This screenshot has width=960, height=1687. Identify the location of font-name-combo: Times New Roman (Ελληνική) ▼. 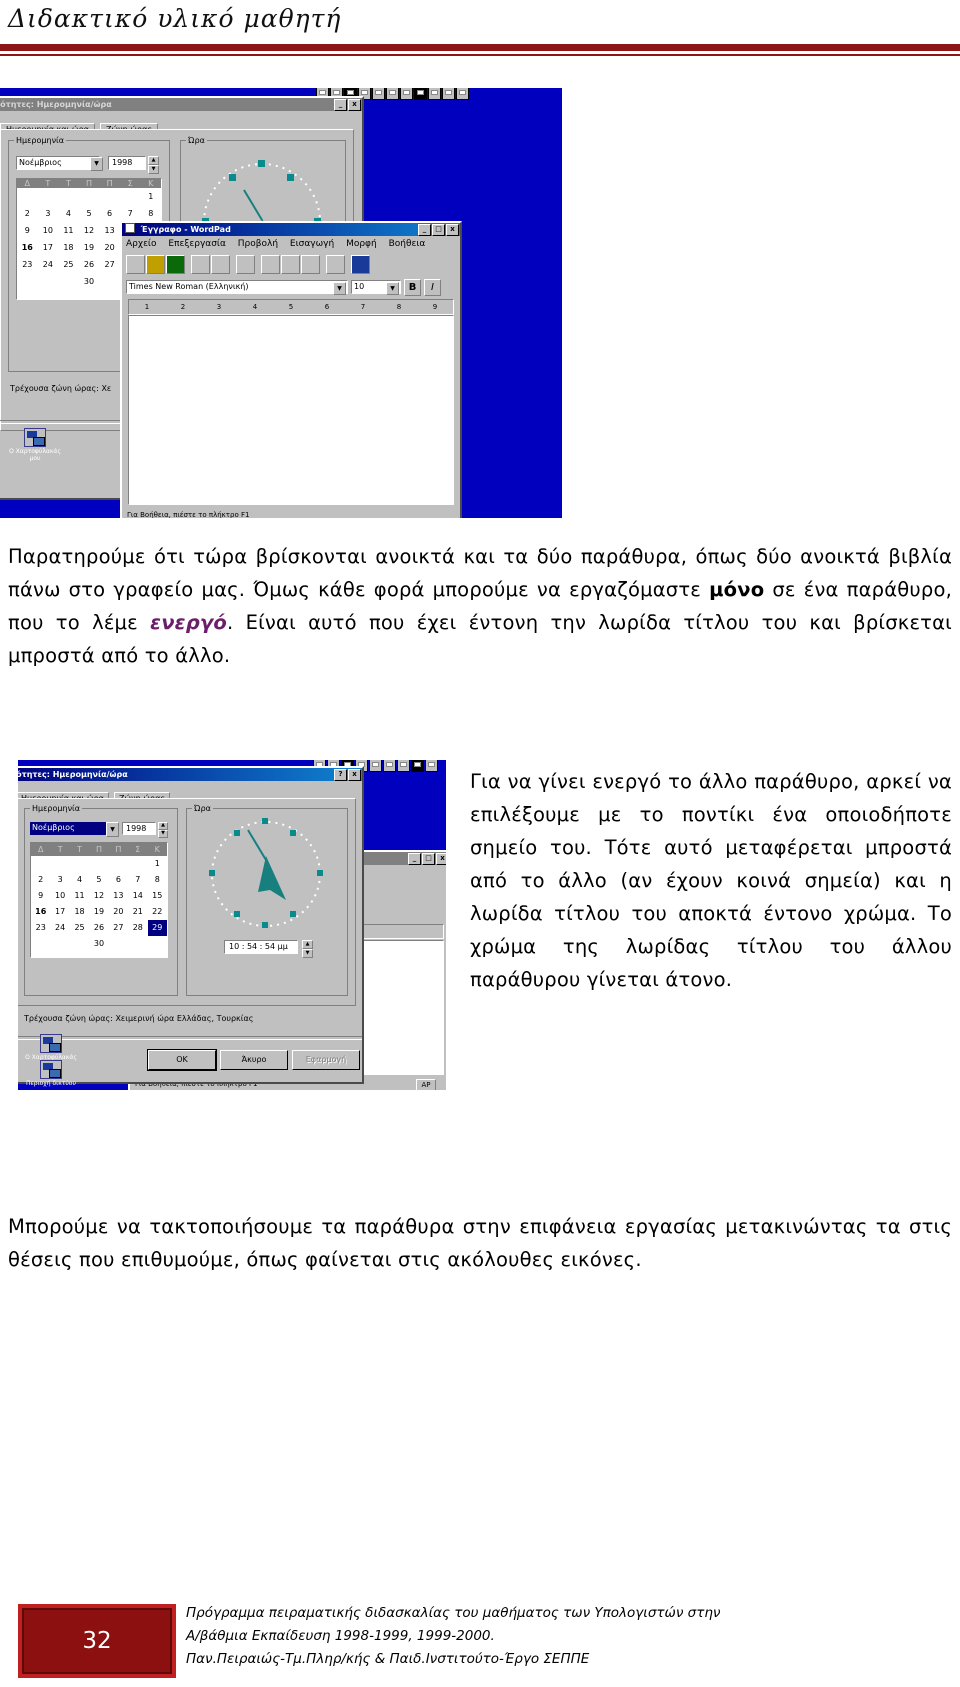
(237, 287).